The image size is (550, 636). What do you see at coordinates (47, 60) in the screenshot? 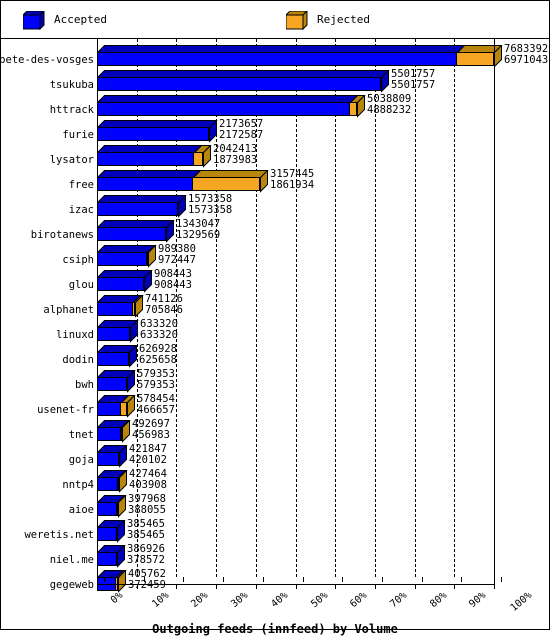
I see `bar-row-label: bete-des-vosges` at bounding box center [47, 60].